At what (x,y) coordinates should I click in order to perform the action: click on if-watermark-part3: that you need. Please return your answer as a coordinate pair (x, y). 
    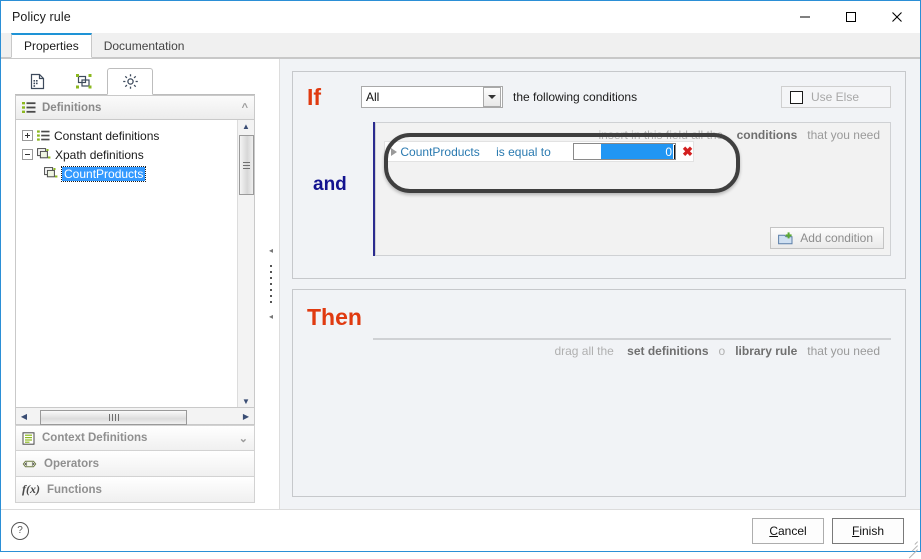
    Looking at the image, I should click on (843, 135).